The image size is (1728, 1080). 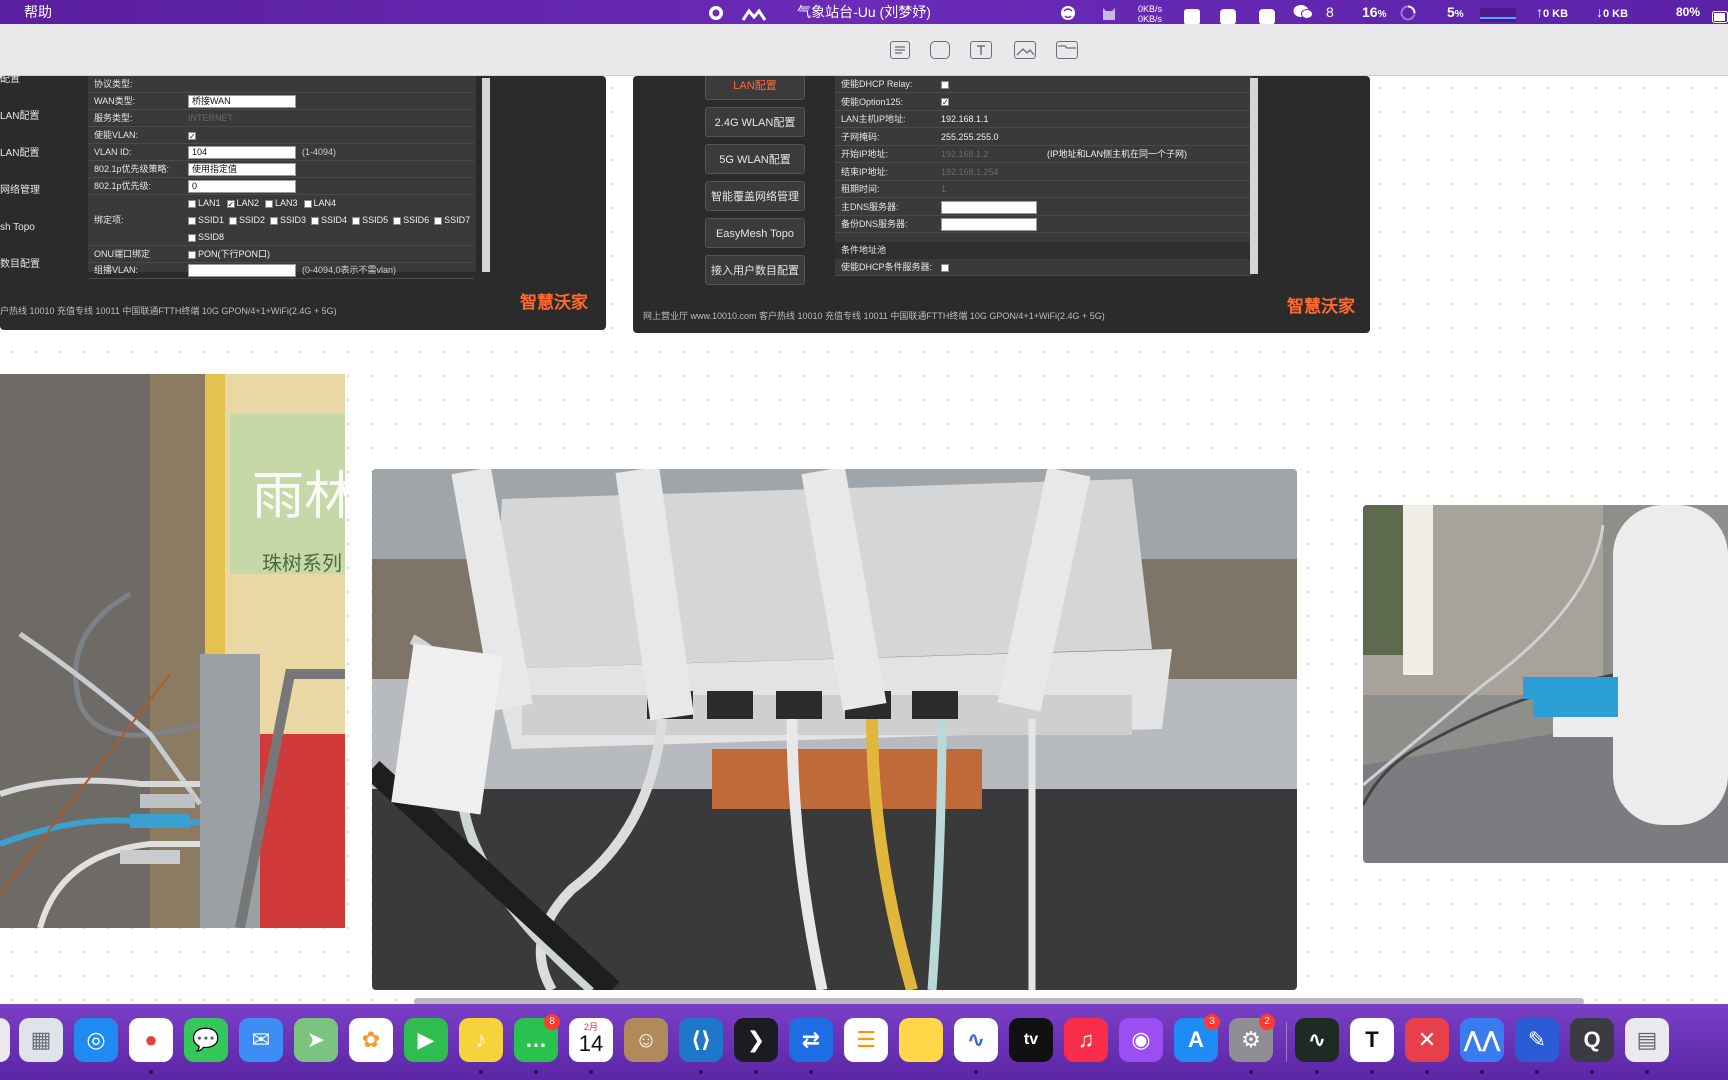 What do you see at coordinates (646, 1040) in the screenshot?
I see `contacts-icon: ☺` at bounding box center [646, 1040].